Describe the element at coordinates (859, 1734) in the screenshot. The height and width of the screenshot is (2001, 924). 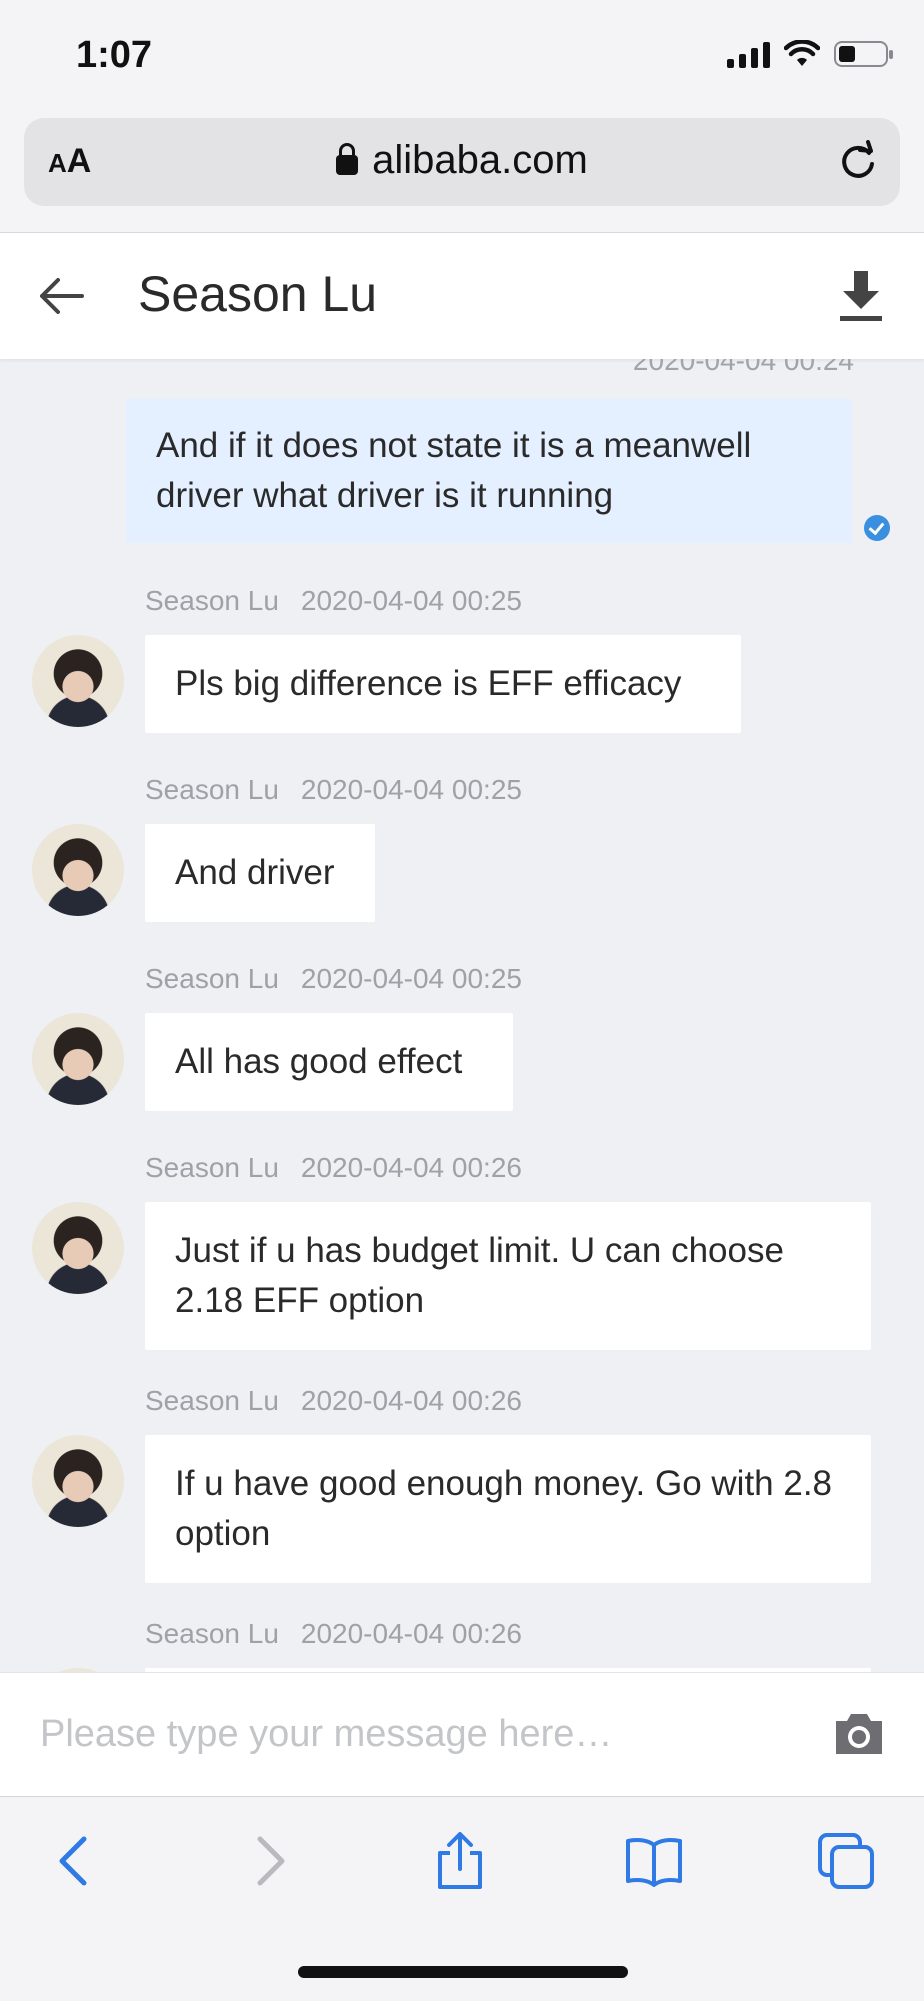
I see `camera-icon` at that location.